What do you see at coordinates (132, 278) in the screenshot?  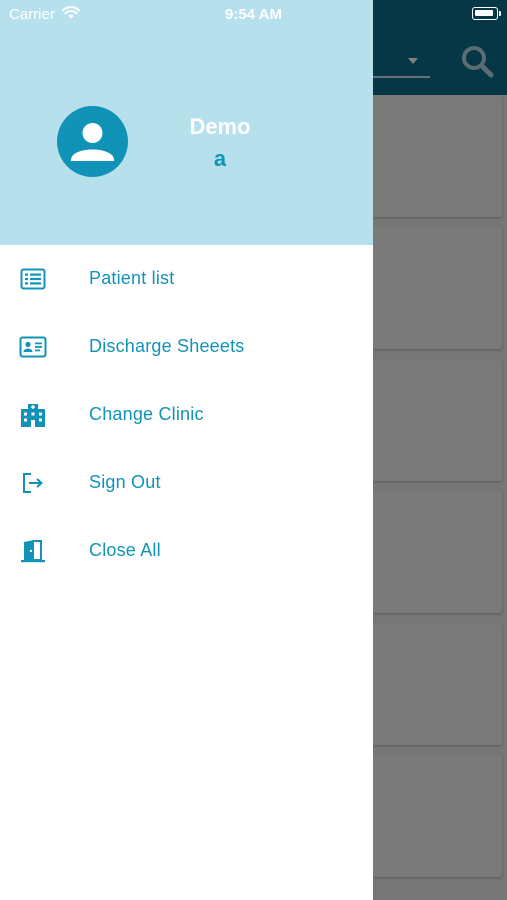 I see `menu-item-label: Patient list` at bounding box center [132, 278].